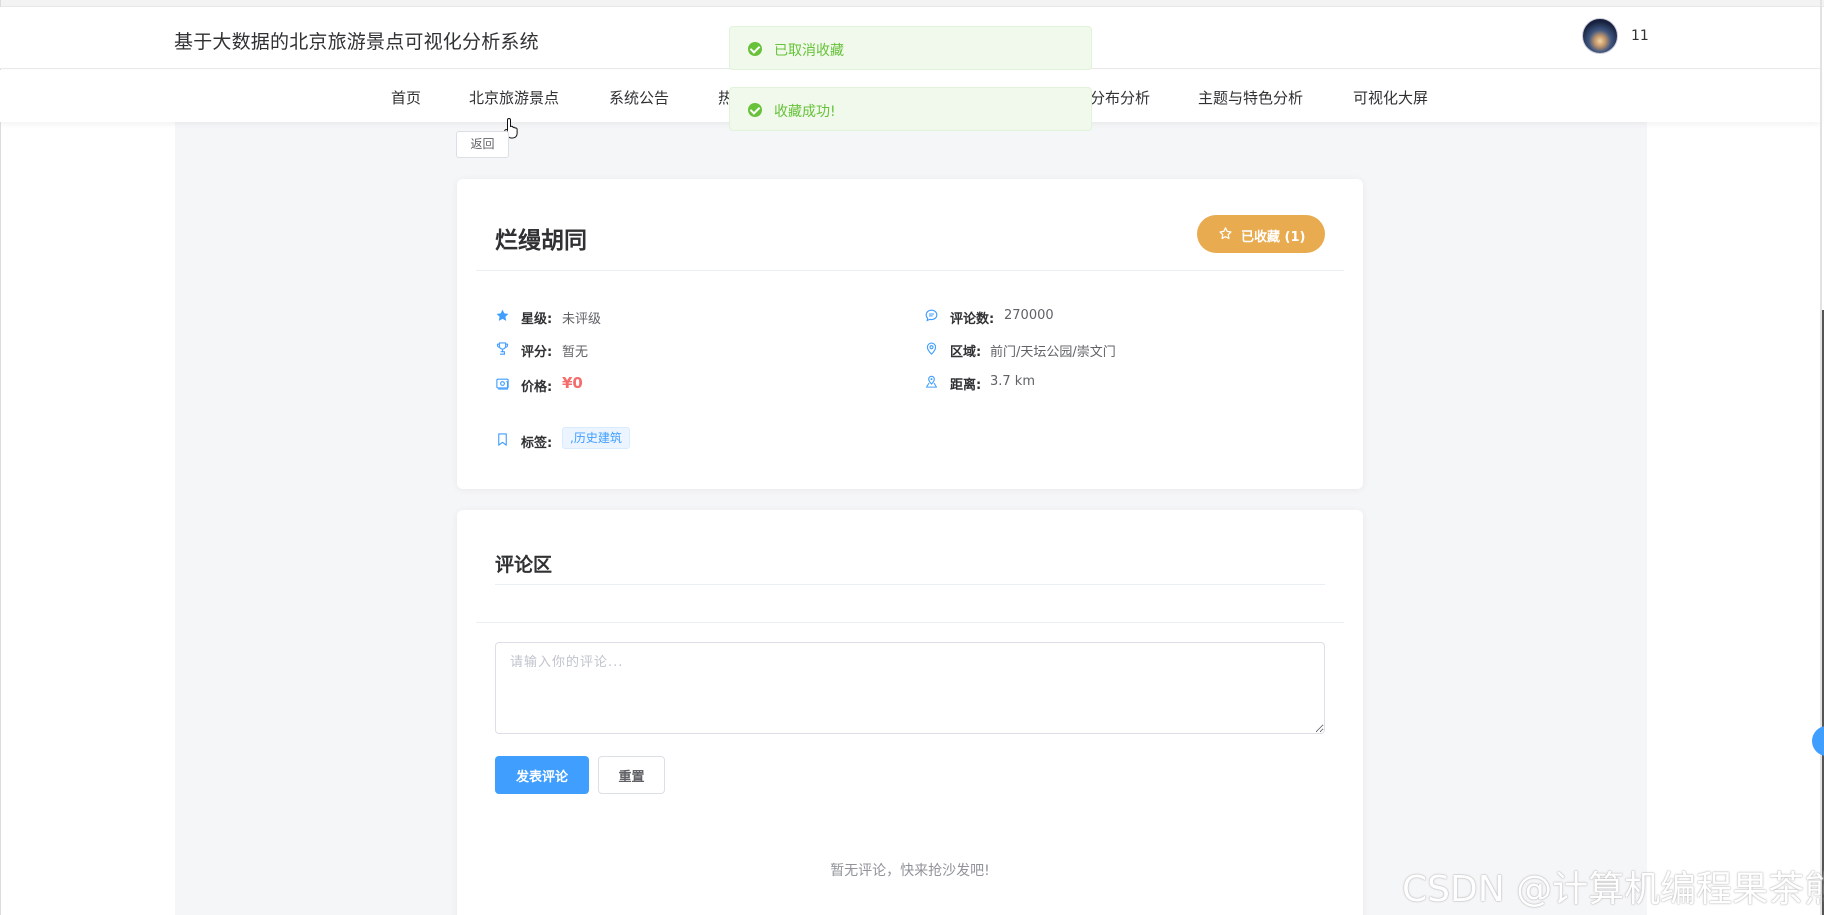 The height and width of the screenshot is (915, 1824). Describe the element at coordinates (514, 97) in the screenshot. I see `nav-item-attractions: 北京旅游景点` at that location.